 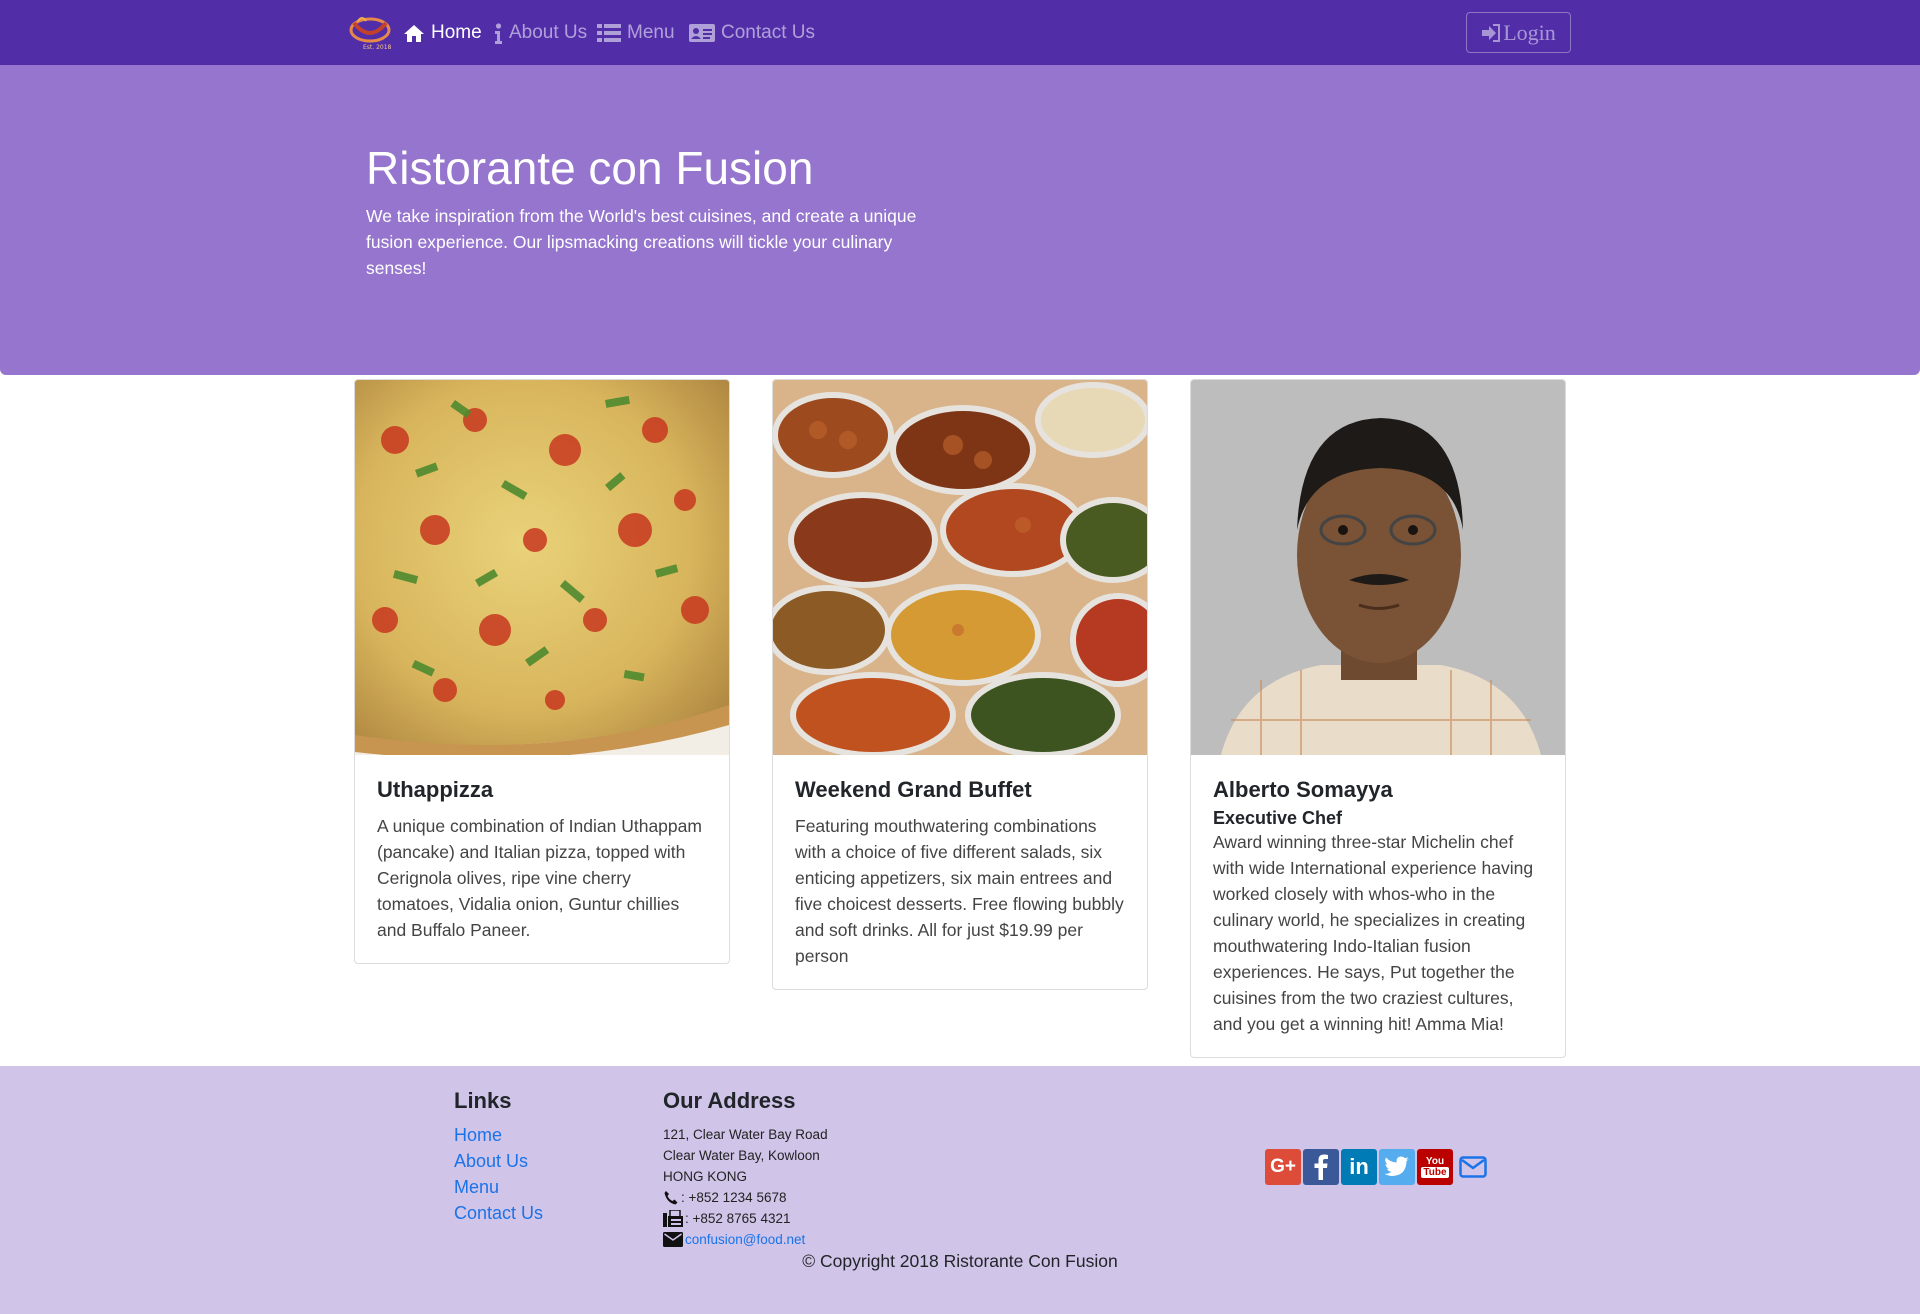 What do you see at coordinates (498, 1187) in the screenshot?
I see `footer-link-menu: Menu` at bounding box center [498, 1187].